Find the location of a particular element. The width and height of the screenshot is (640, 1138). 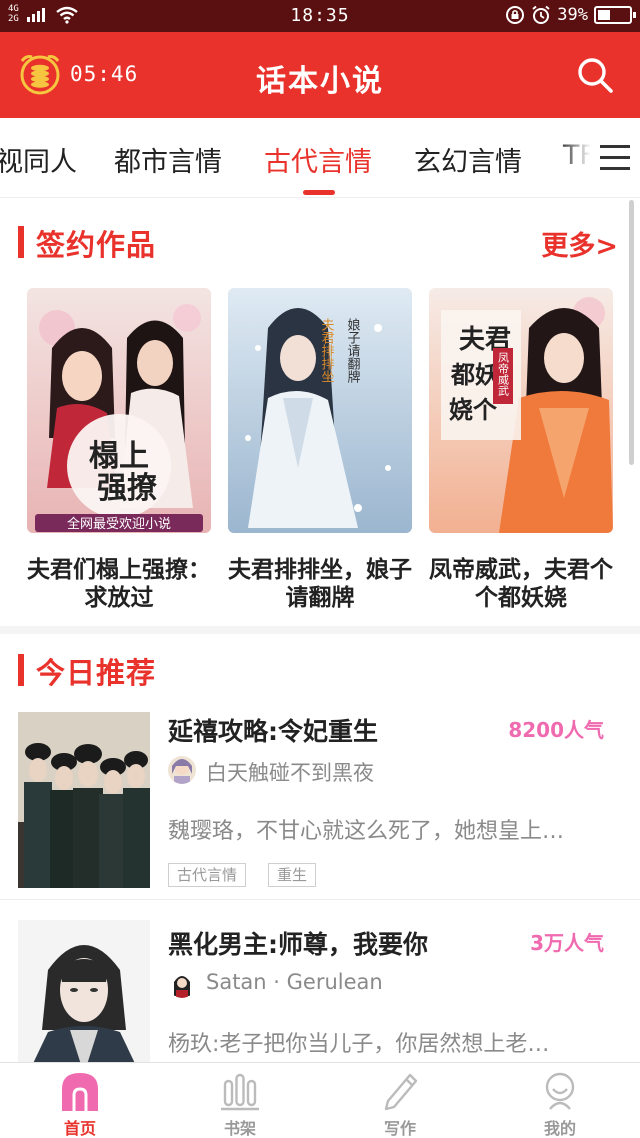

book-cover: 夫君排排坐 娘子请翻牌 is located at coordinates (320, 410).